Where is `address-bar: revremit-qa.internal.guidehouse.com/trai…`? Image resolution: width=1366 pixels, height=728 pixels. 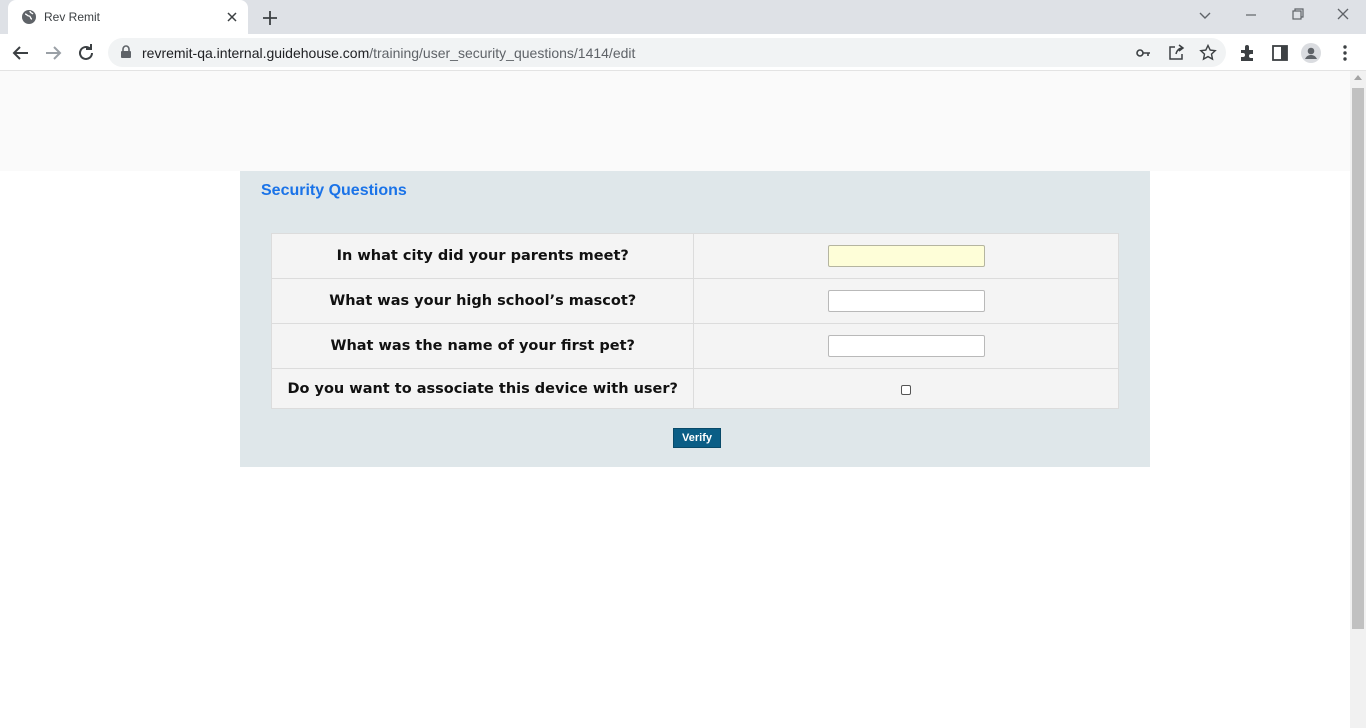
address-bar: revremit-qa.internal.guidehouse.com/trai… is located at coordinates (667, 52).